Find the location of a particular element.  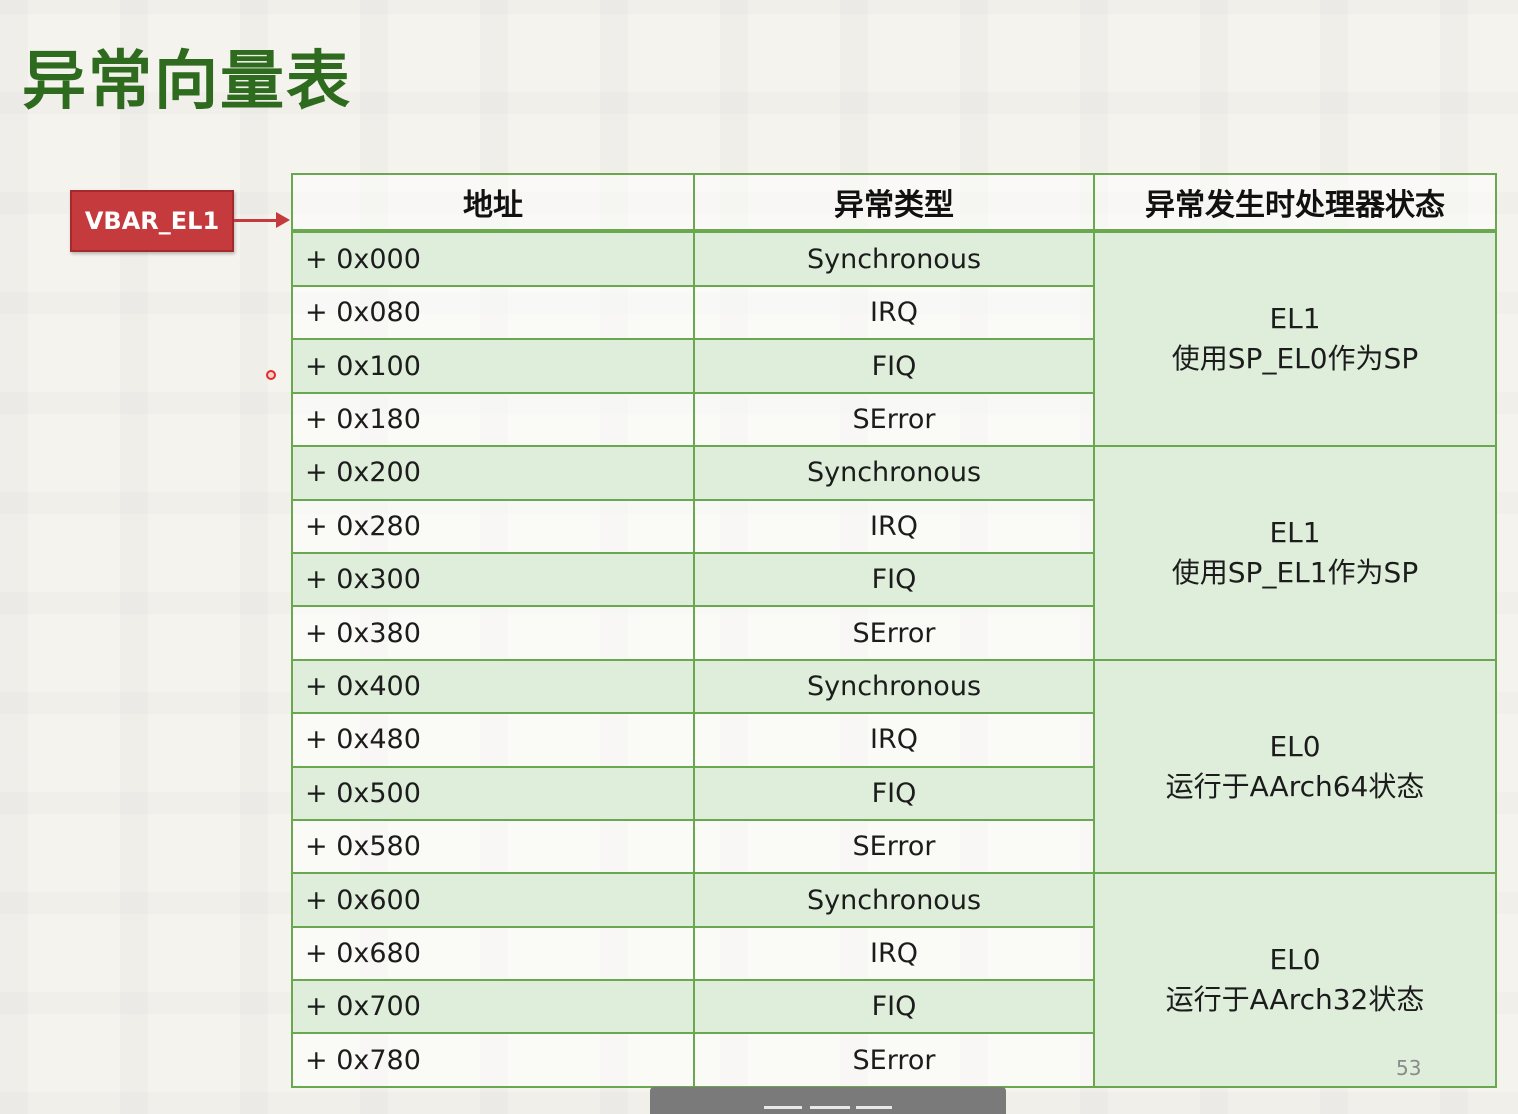

address-cell: + 0x480 is located at coordinates (493, 740).